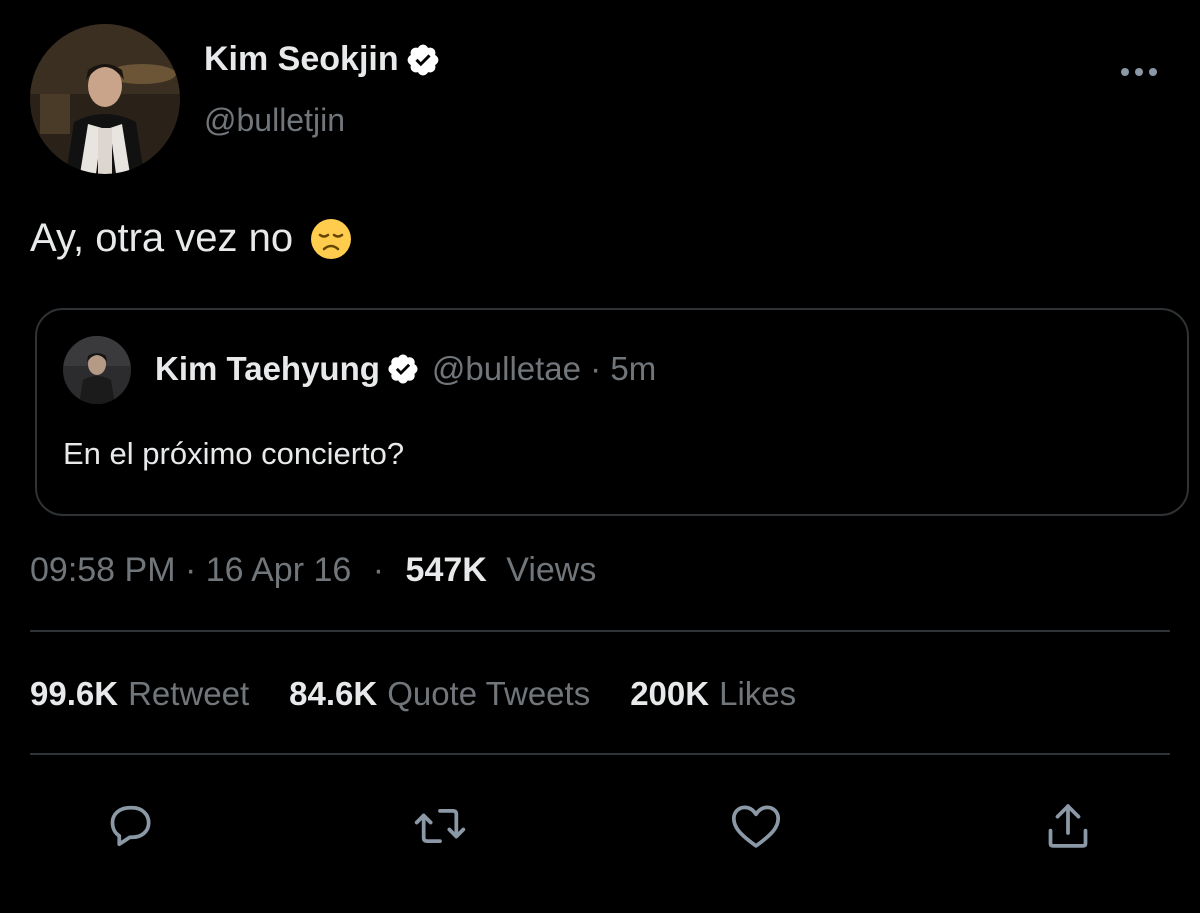 This screenshot has width=1200, height=913. I want to click on retweet-icon, so click(440, 826).